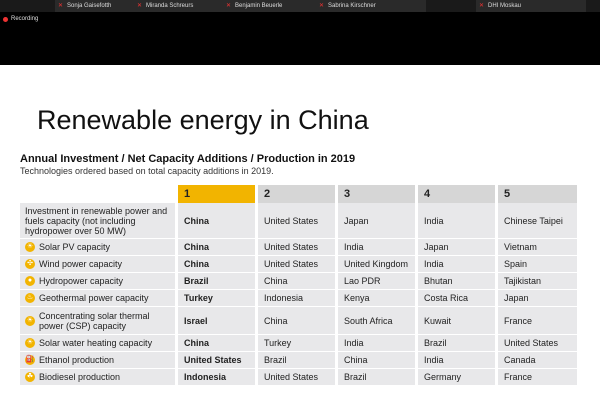 The image size is (600, 400). What do you see at coordinates (30, 298) in the screenshot?
I see `geothermal-icon: ♨` at bounding box center [30, 298].